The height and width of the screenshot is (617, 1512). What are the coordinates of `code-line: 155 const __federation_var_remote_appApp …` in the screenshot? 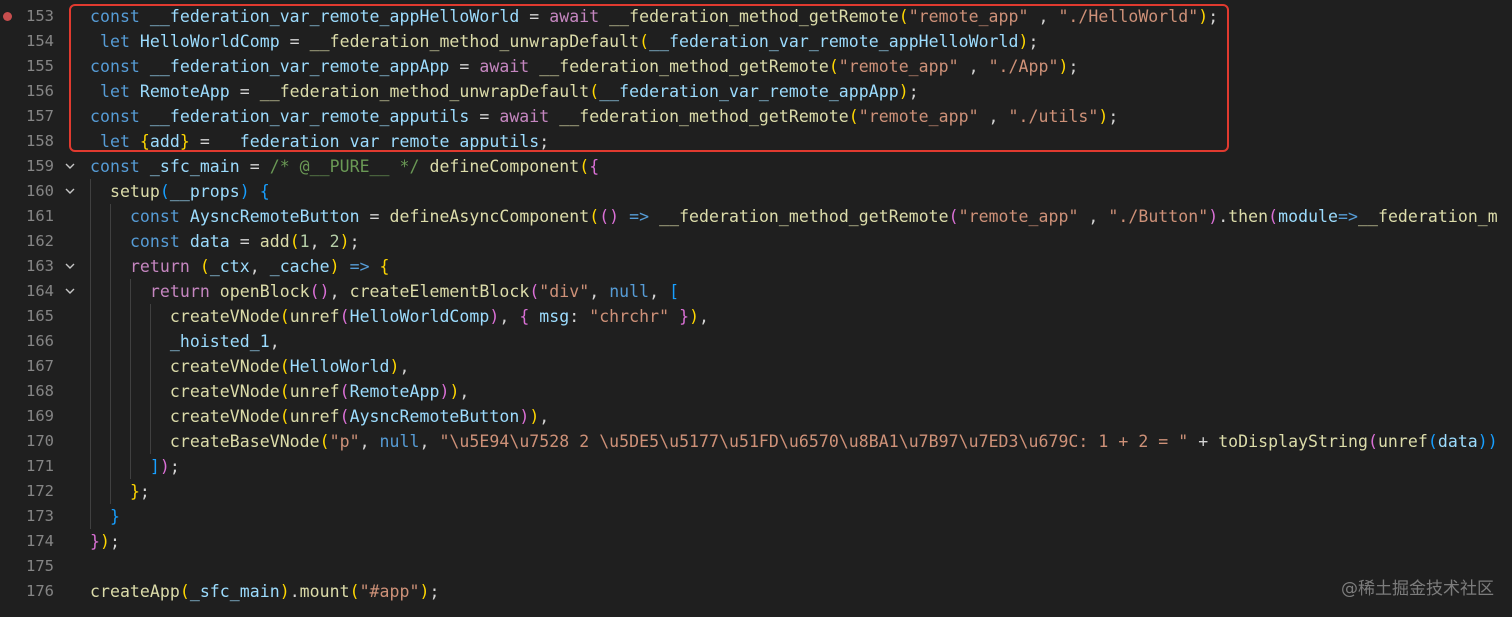 It's located at (756, 66).